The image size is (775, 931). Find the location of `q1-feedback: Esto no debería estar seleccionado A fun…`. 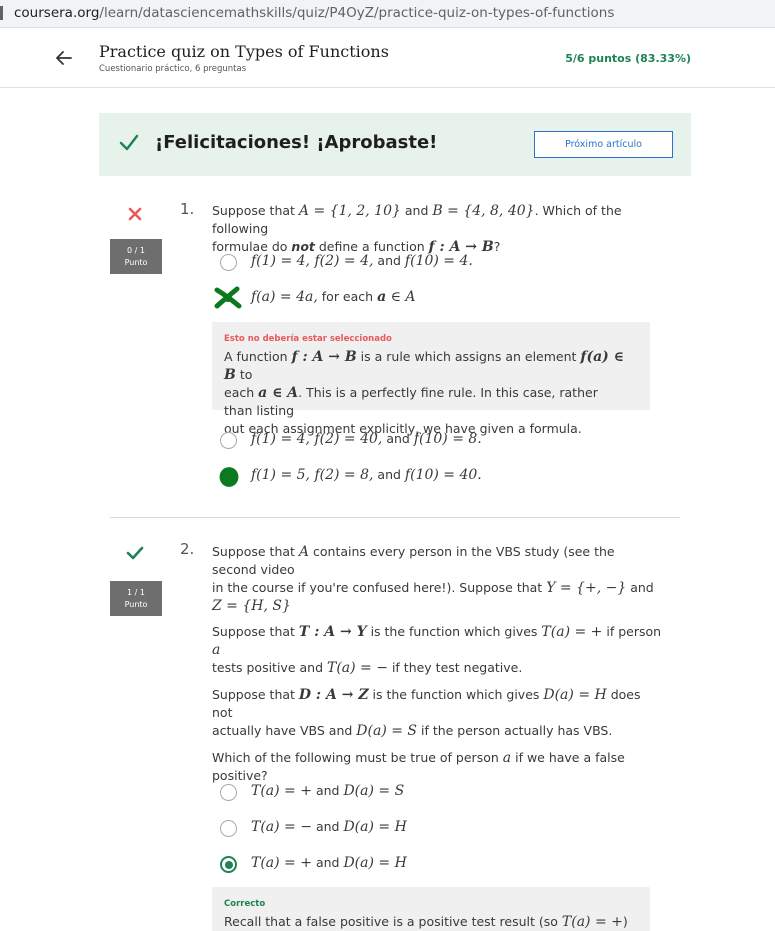

q1-feedback: Esto no debería estar seleccionado A fun… is located at coordinates (431, 379).